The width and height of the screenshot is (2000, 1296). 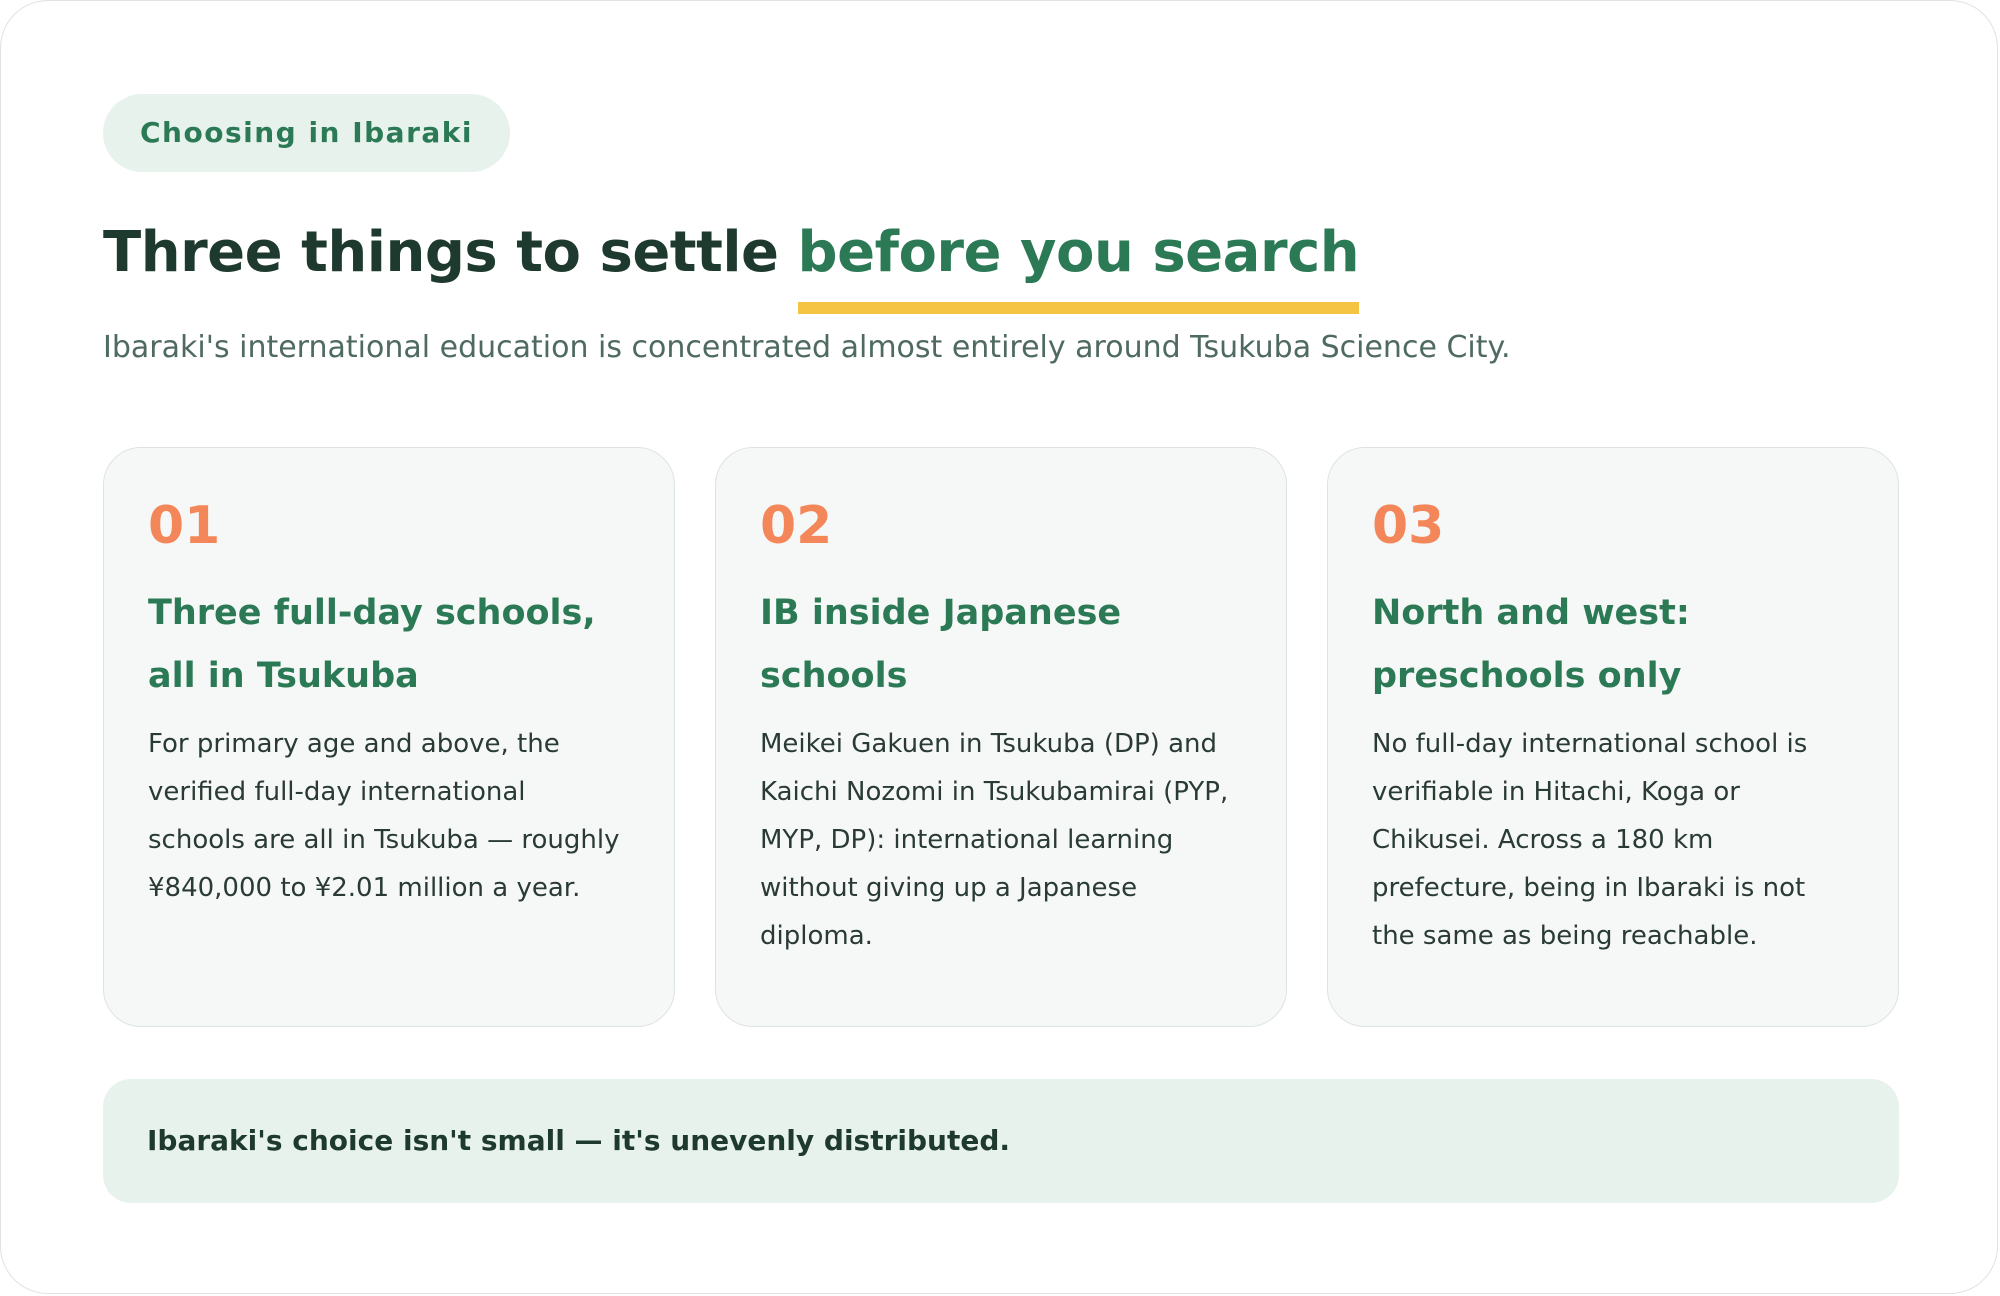 I want to click on card-title: North and west: preschools only, so click(x=1531, y=644).